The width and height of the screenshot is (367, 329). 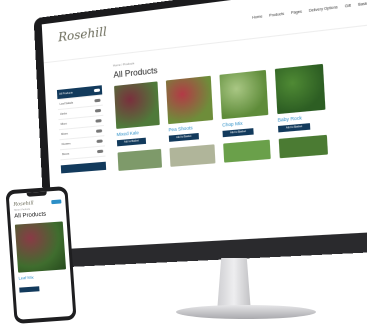 What do you see at coordinates (246, 312) in the screenshot?
I see `monitor-stand-base` at bounding box center [246, 312].